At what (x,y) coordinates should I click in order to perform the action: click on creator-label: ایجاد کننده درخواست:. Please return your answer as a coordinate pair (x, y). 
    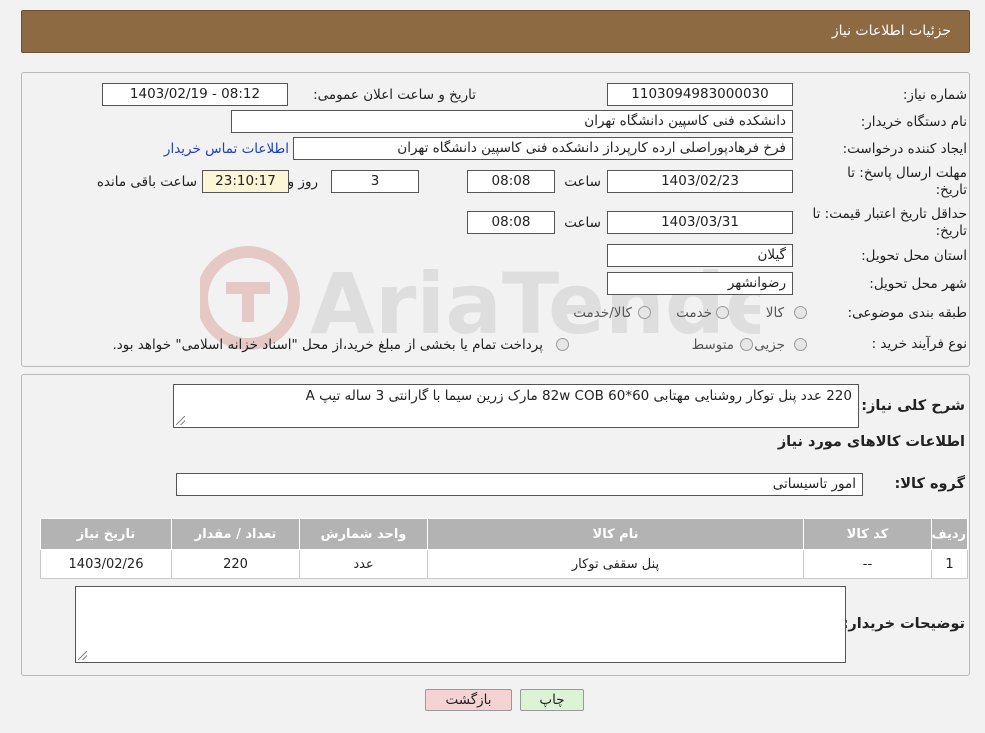
    Looking at the image, I should click on (904, 149).